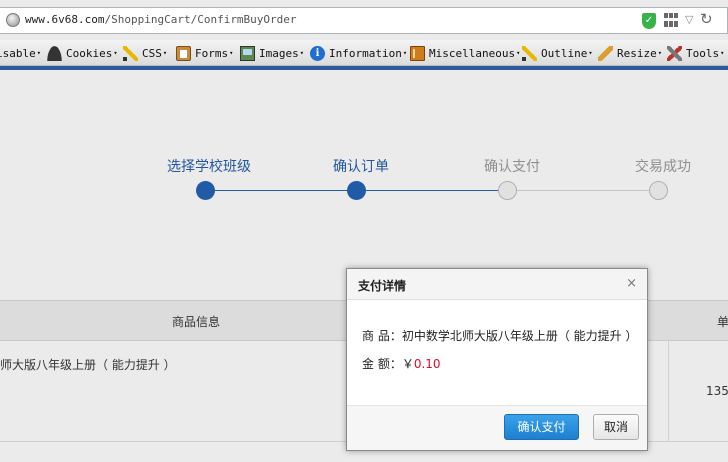 This screenshot has width=728, height=462. Describe the element at coordinates (196, 322) in the screenshot. I see `column-header-product: 商品信息` at that location.